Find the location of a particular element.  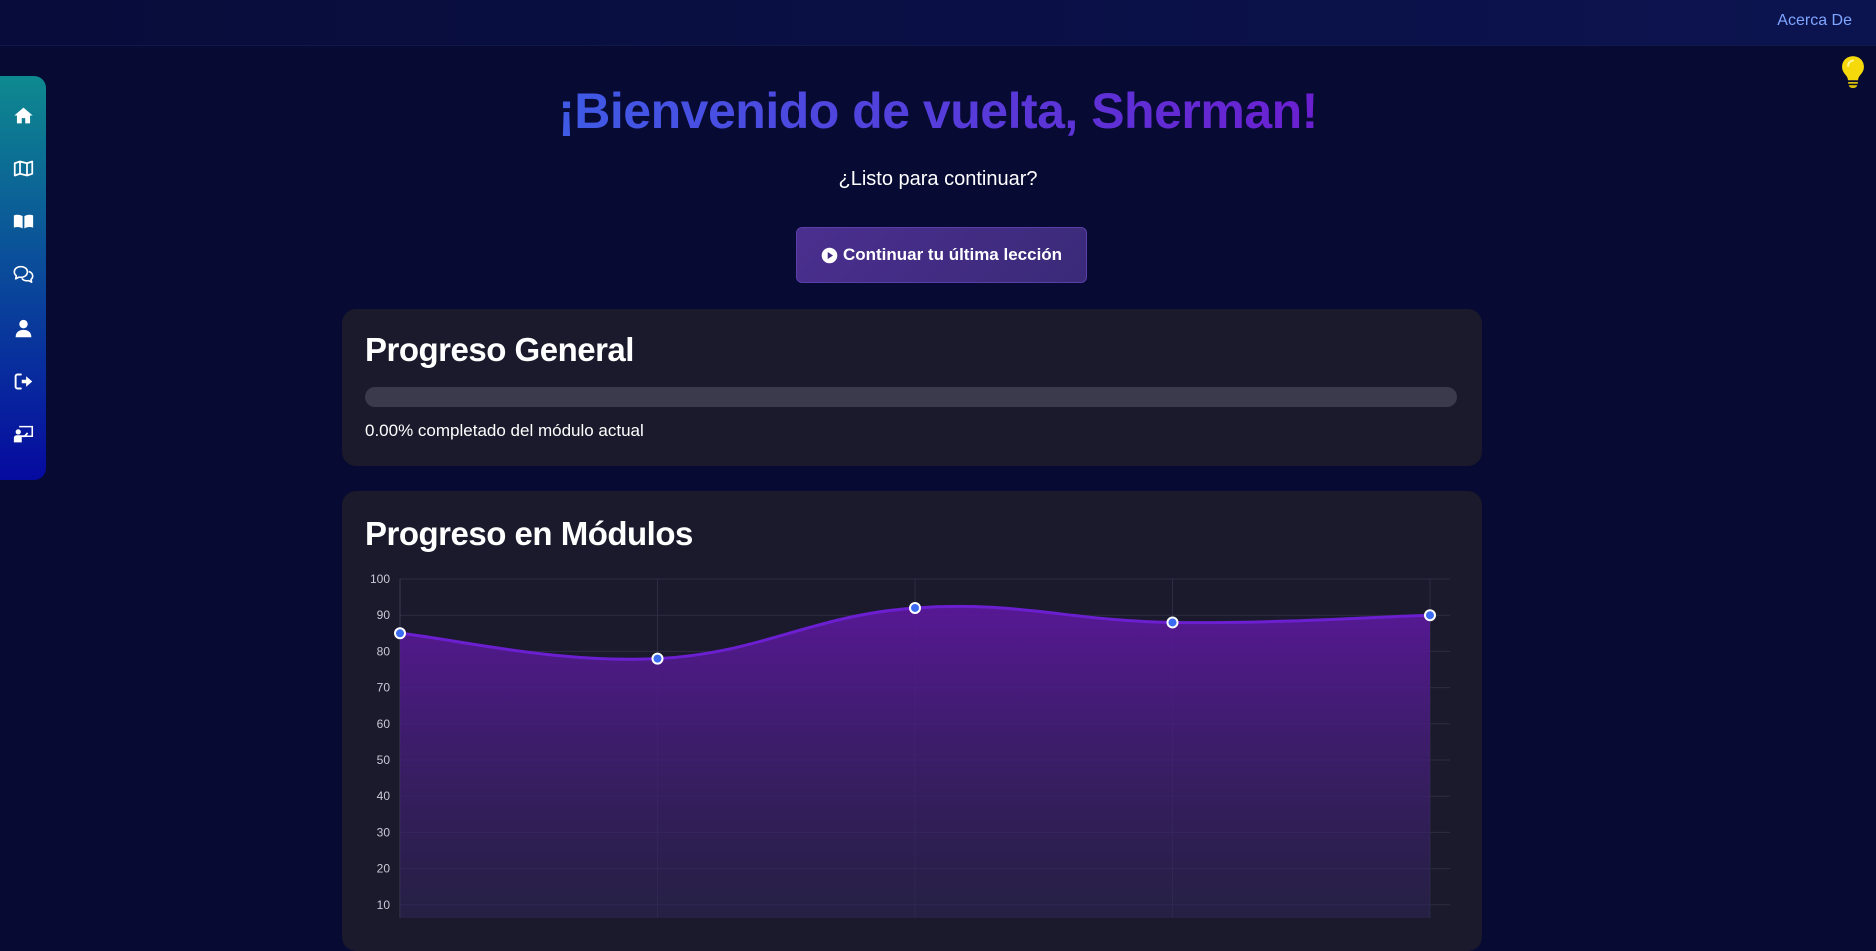

about-link: Acerca De is located at coordinates (1814, 21).